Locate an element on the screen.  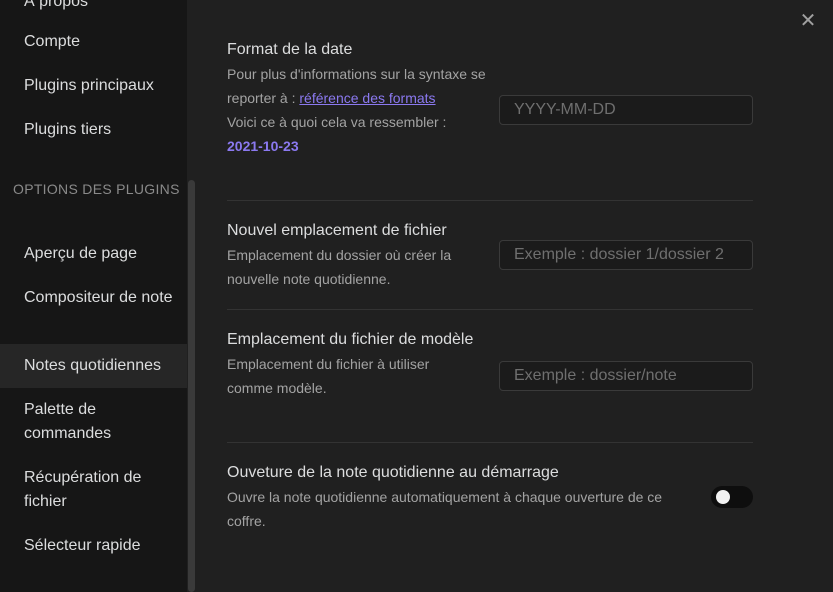
sidebar-item-note-composer: Compositeur de note is located at coordinates (93, 298).